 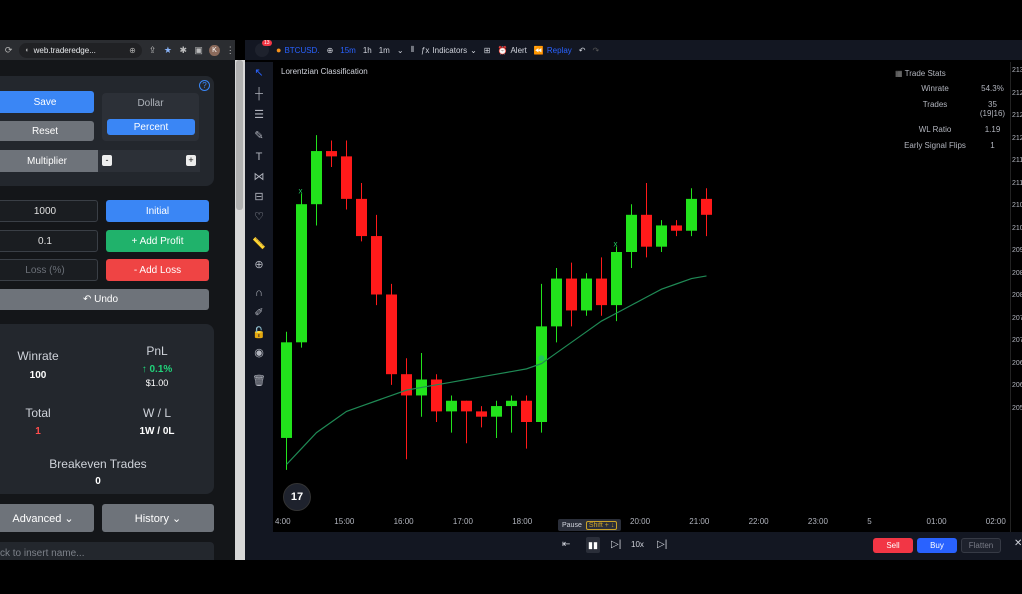 I want to click on alert-button: ⏰ Alert, so click(x=511, y=50).